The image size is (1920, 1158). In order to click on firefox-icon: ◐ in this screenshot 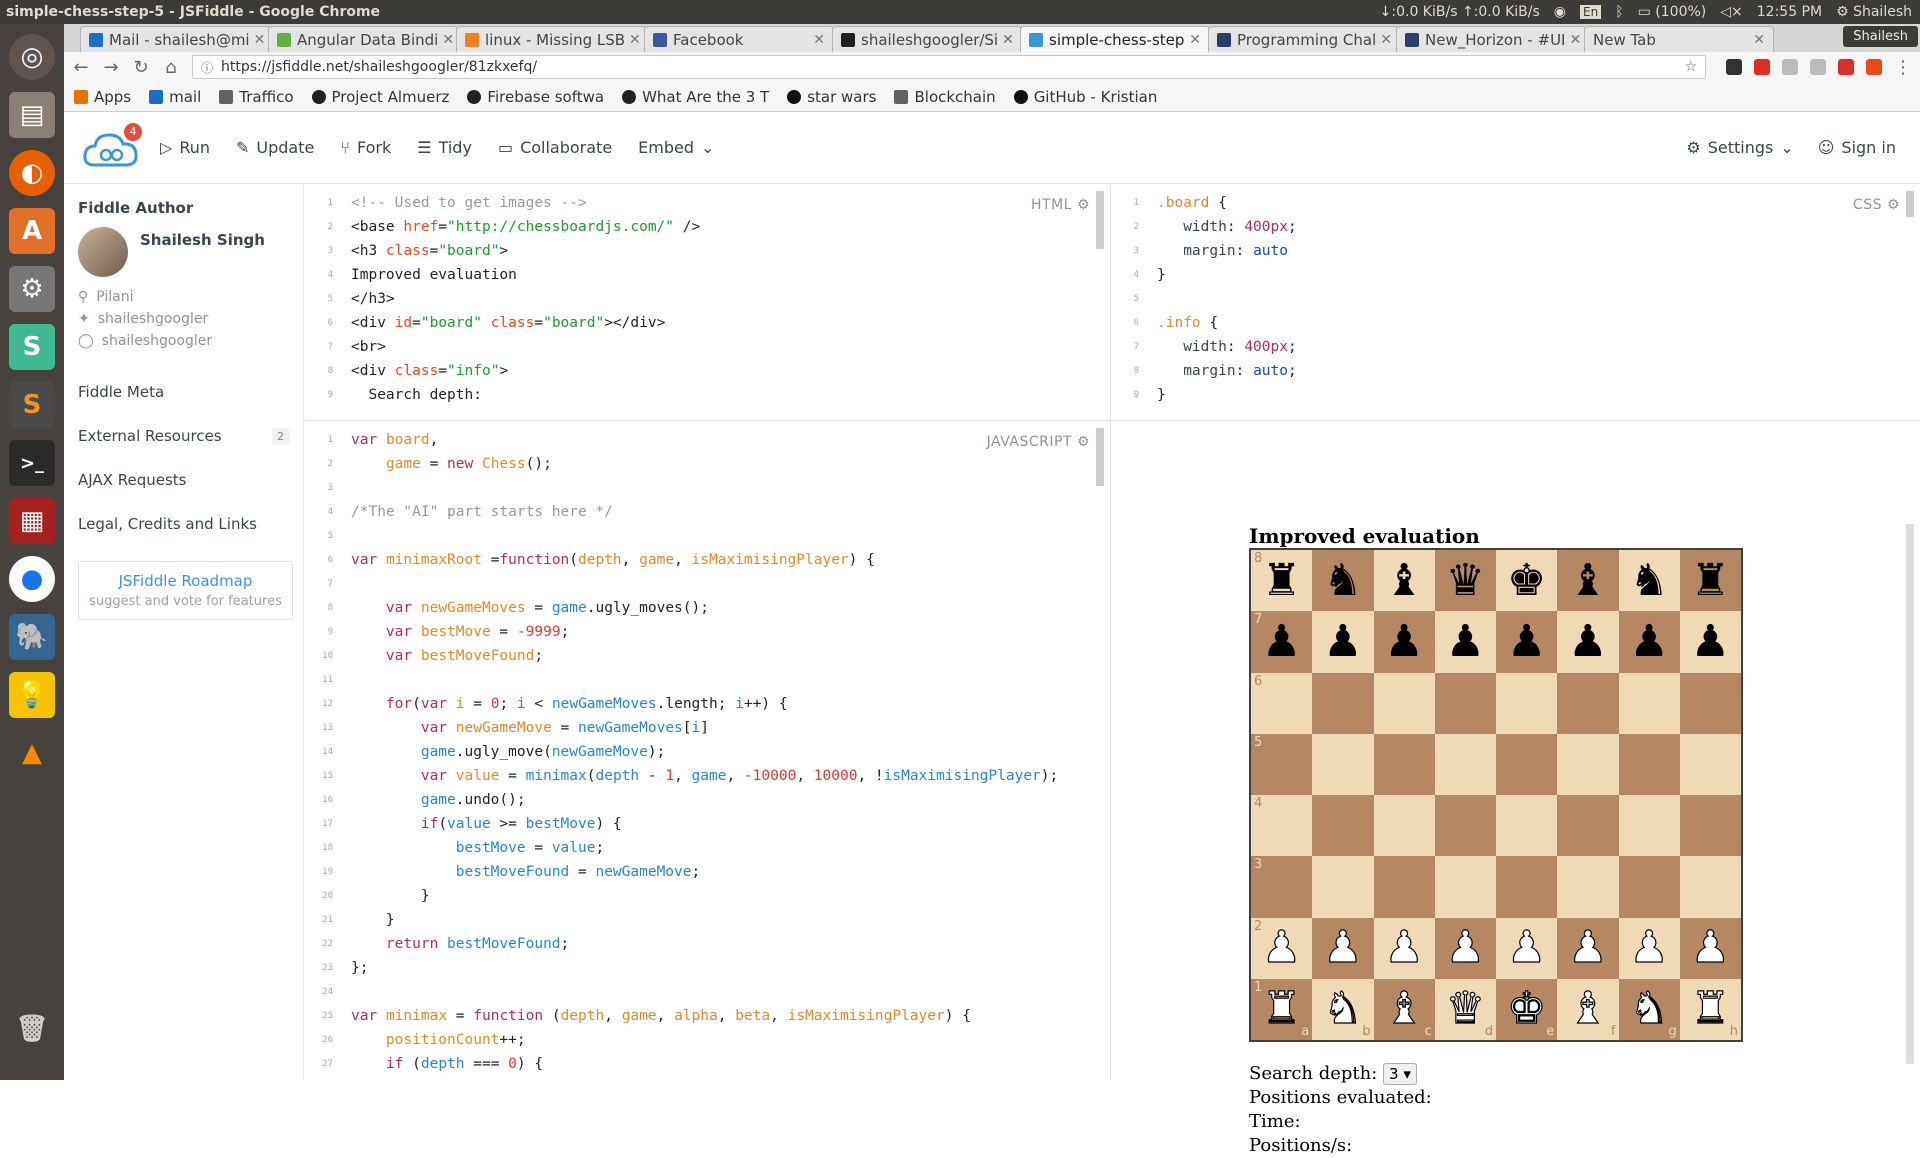, I will do `click(32, 173)`.